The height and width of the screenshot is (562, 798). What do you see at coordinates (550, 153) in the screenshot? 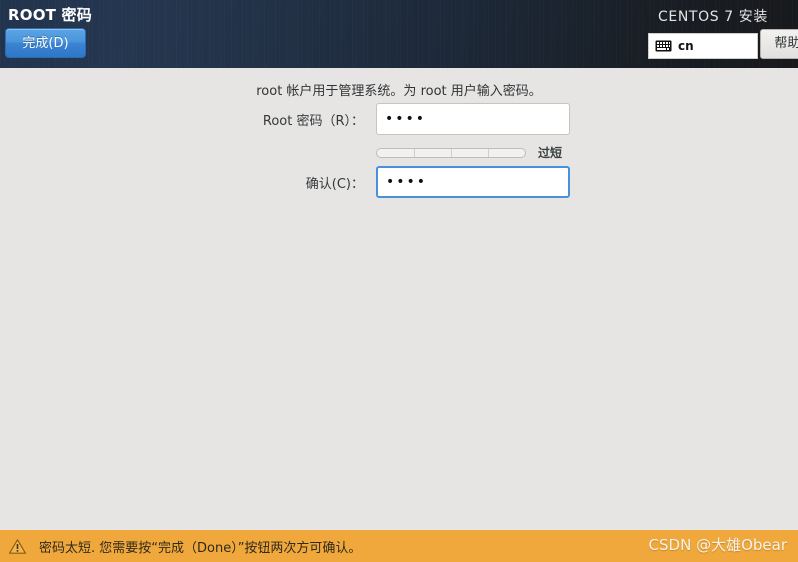
I see `password-strength-label: 过短` at bounding box center [550, 153].